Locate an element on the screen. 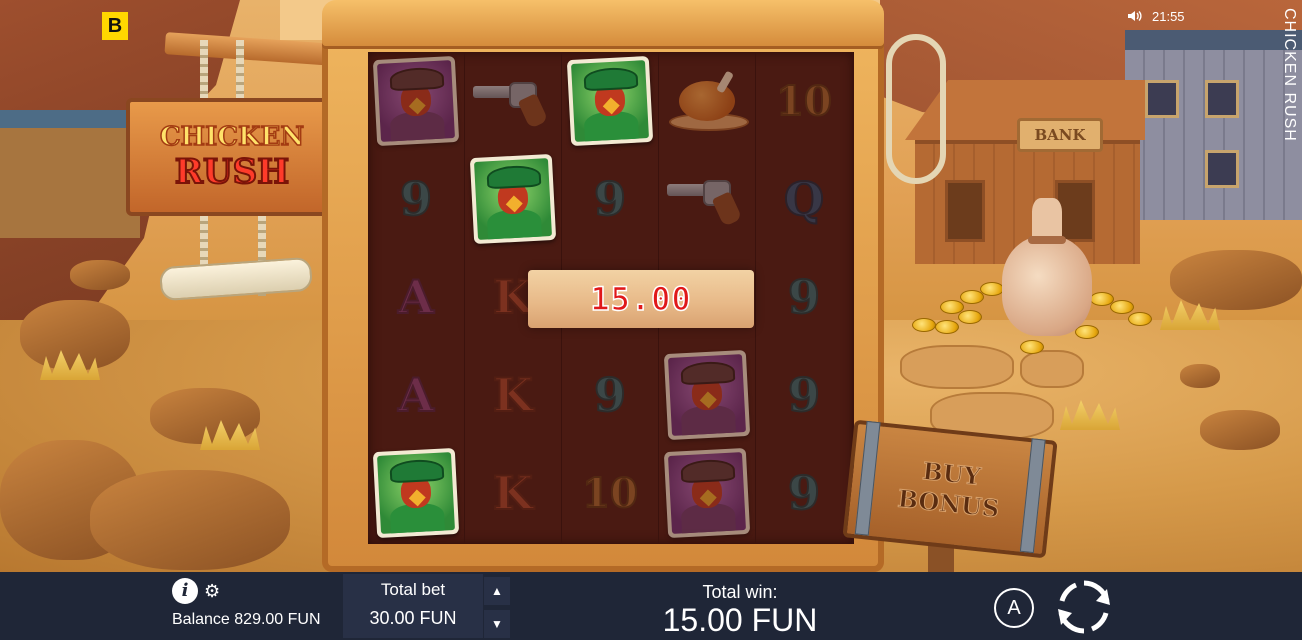 This screenshot has width=1302, height=640. autoplay-button: A is located at coordinates (1014, 608).